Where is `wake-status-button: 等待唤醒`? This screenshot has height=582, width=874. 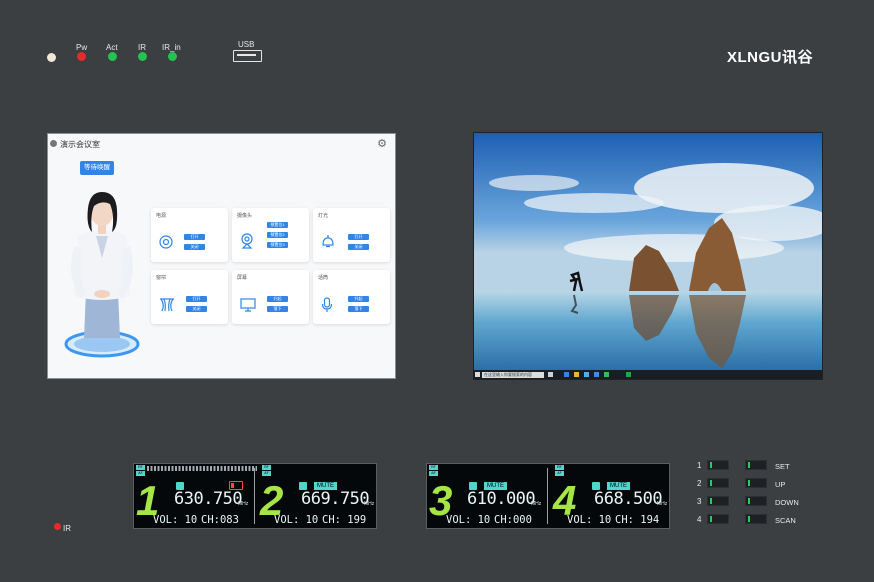
wake-status-button: 等待唤醒 is located at coordinates (97, 168).